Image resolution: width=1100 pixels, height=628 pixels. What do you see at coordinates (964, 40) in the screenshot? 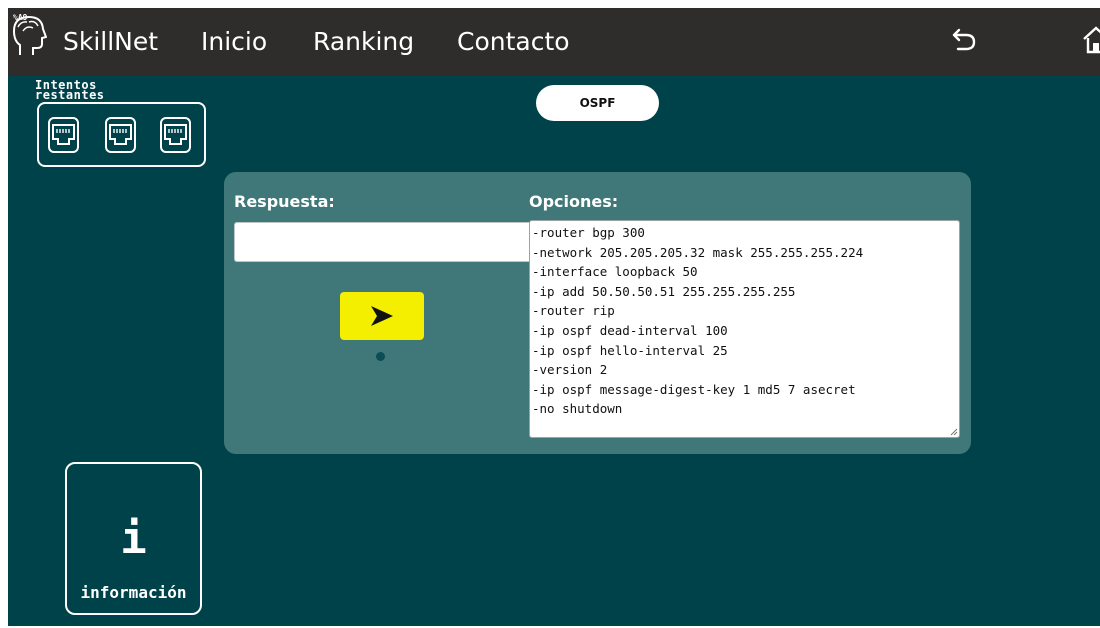
I see `undo-arrow-icon` at bounding box center [964, 40].